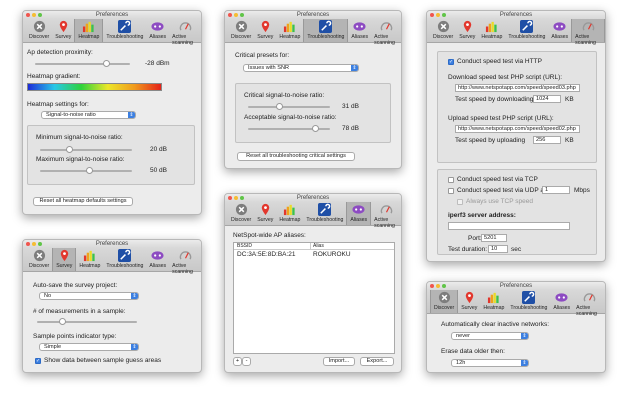 This screenshot has height=404, width=626. I want to click on critical-snr-label: Critical signal-to-noise ratio:, so click(284, 95).